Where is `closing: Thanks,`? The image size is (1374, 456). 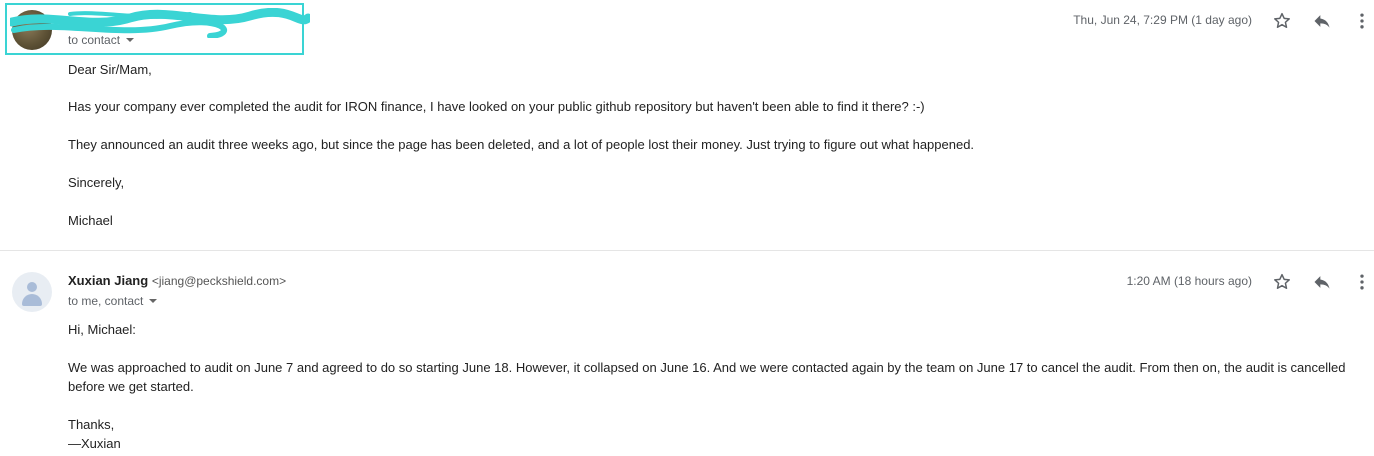 closing: Thanks, is located at coordinates (91, 424).